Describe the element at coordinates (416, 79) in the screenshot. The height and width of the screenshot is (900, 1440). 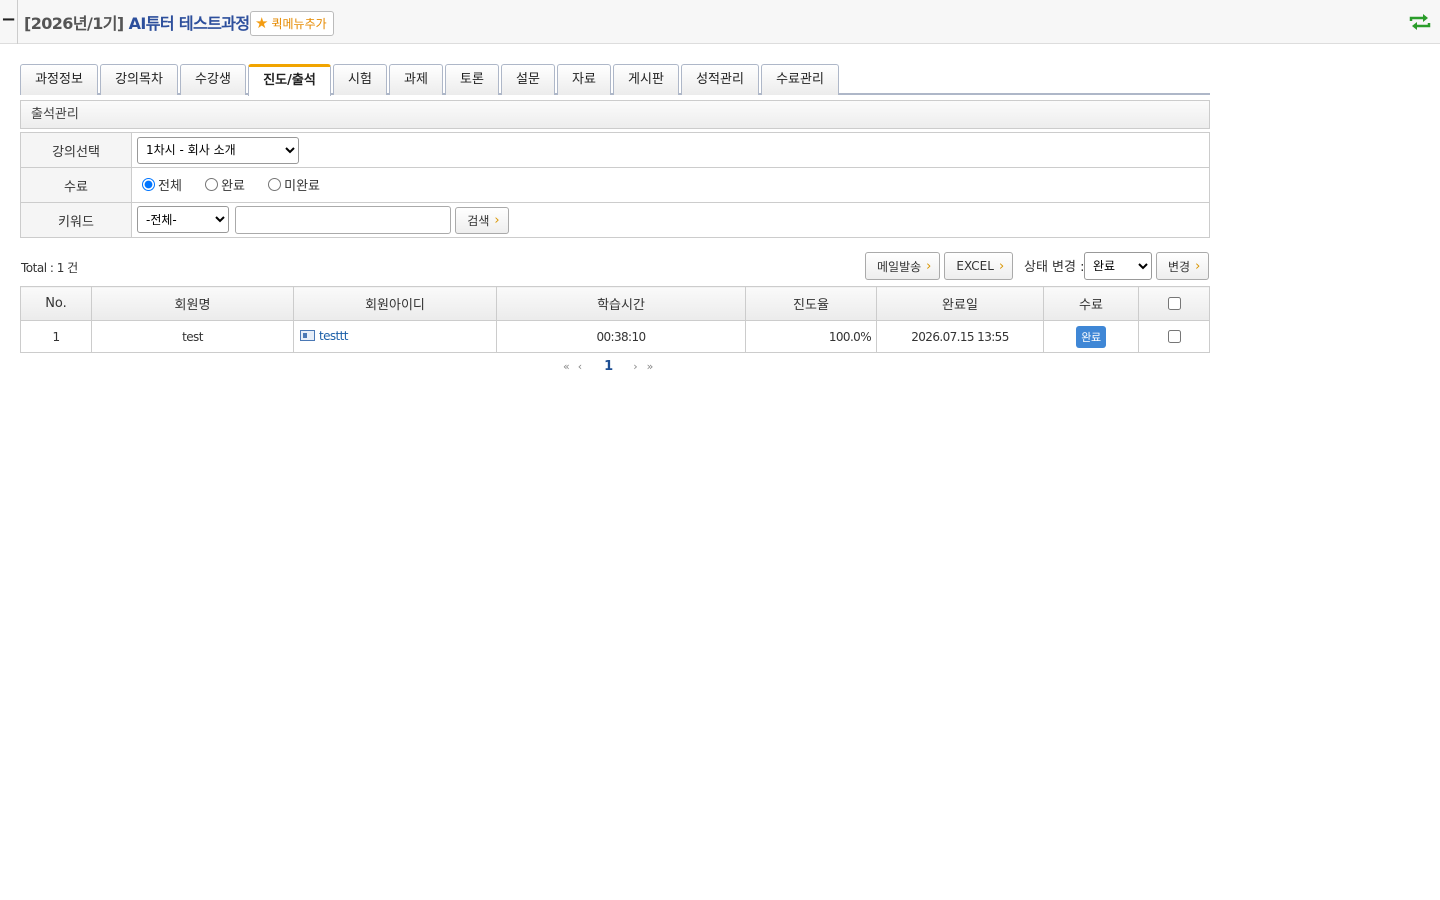
I see `tab-assignment: 과제` at that location.